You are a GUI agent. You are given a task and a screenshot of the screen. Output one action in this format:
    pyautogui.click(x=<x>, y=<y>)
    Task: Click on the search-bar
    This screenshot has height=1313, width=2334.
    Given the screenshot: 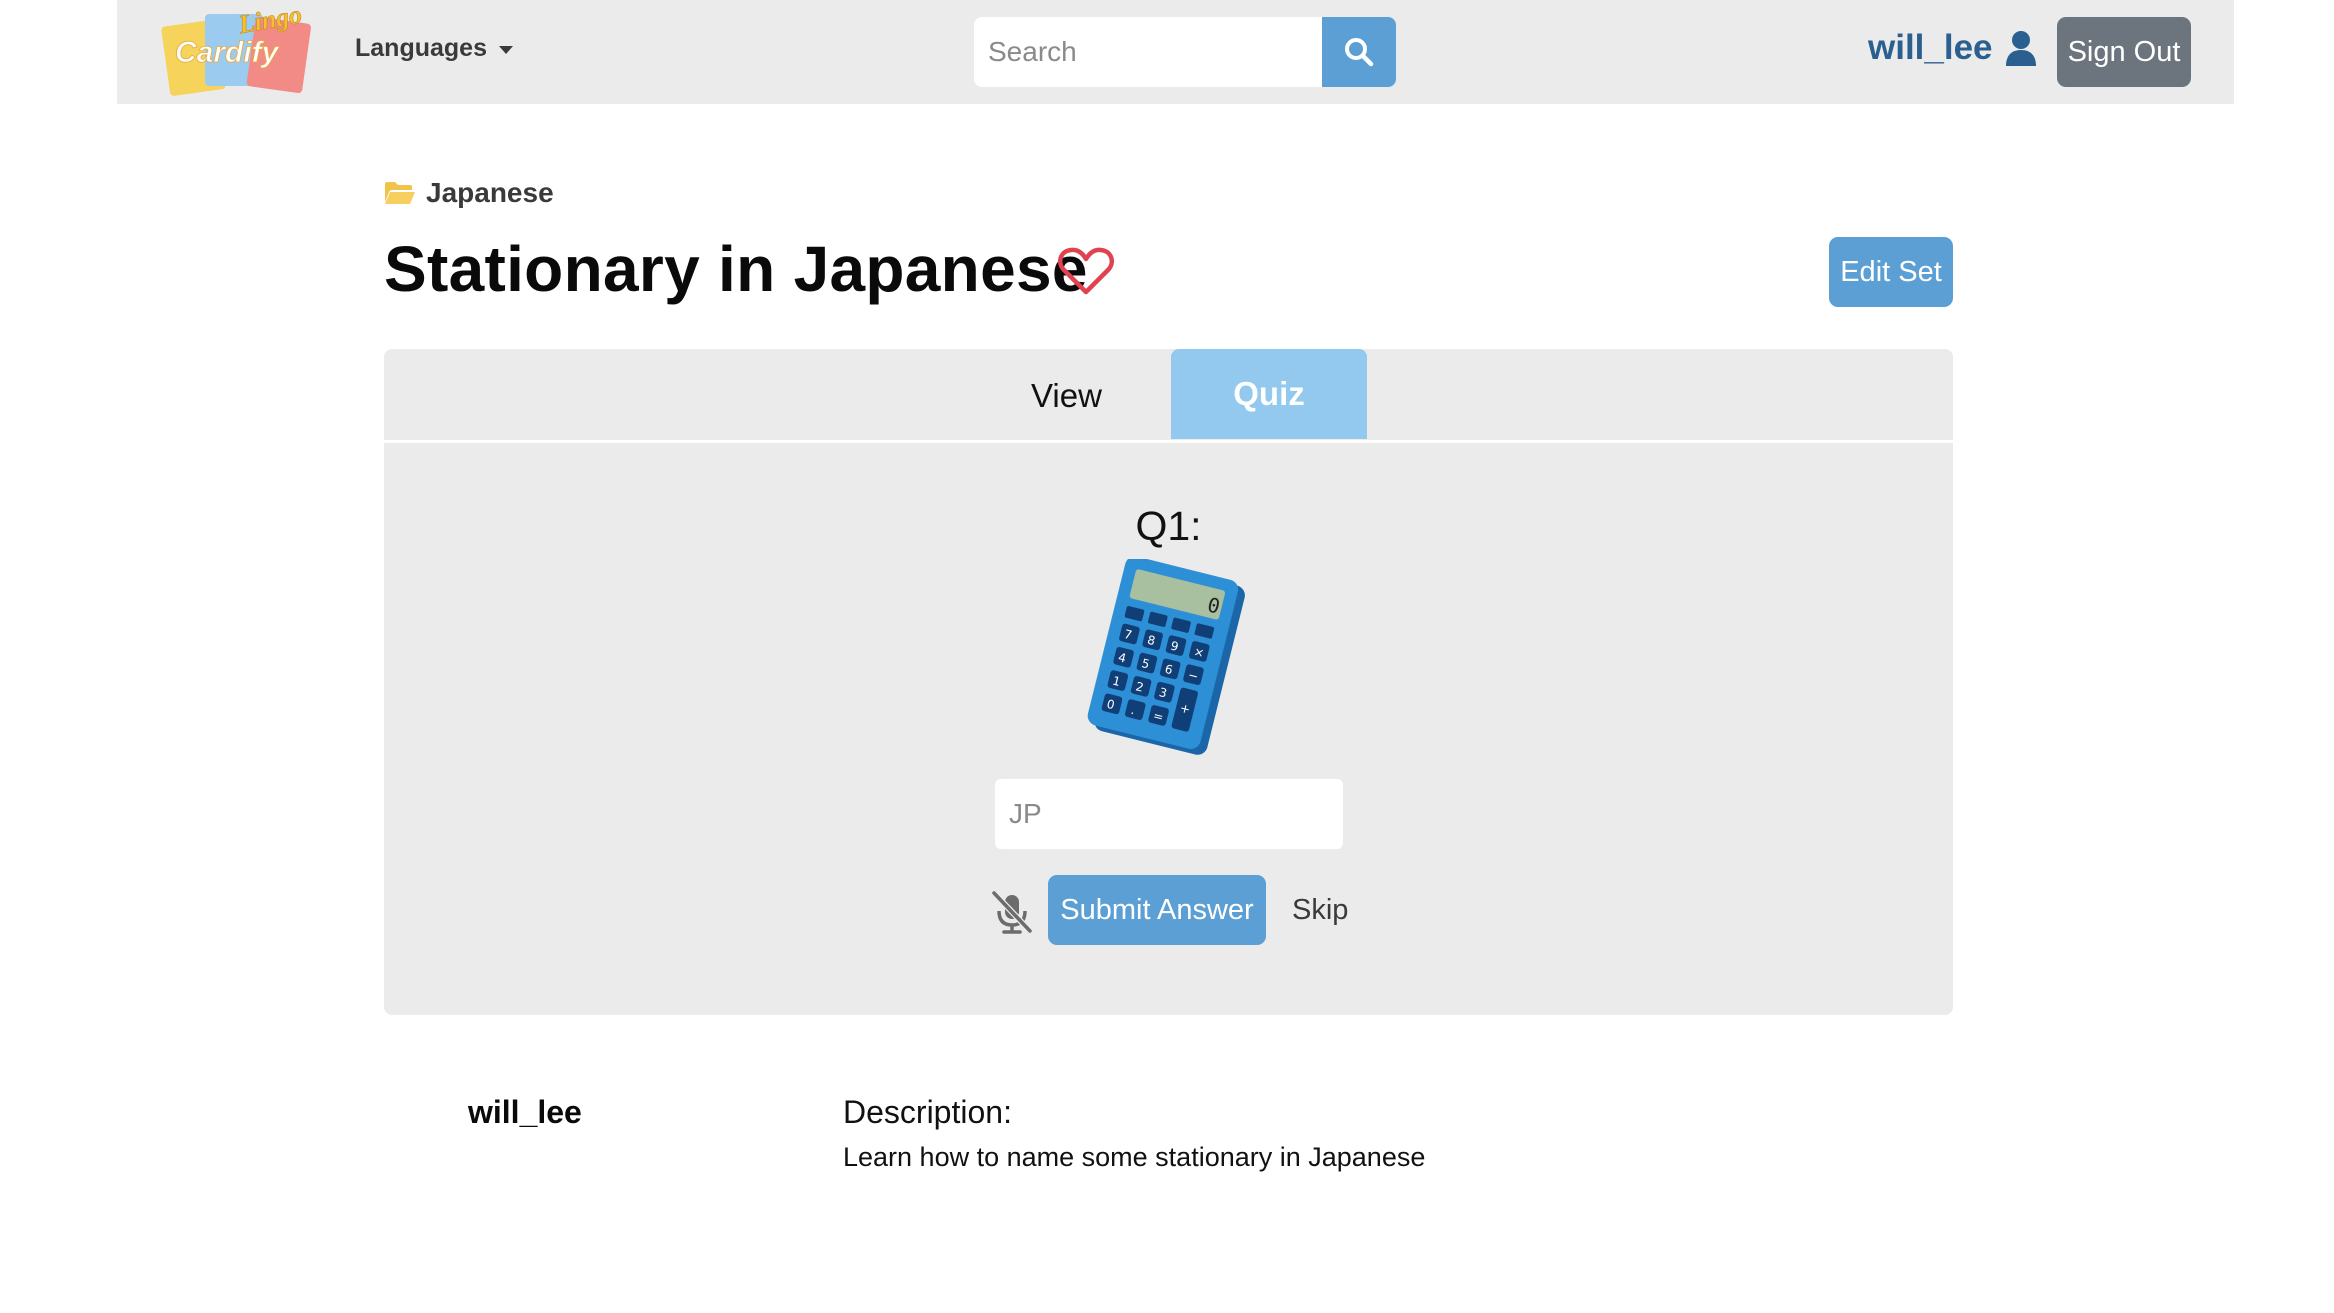 What is the action you would take?
    pyautogui.click(x=1185, y=52)
    